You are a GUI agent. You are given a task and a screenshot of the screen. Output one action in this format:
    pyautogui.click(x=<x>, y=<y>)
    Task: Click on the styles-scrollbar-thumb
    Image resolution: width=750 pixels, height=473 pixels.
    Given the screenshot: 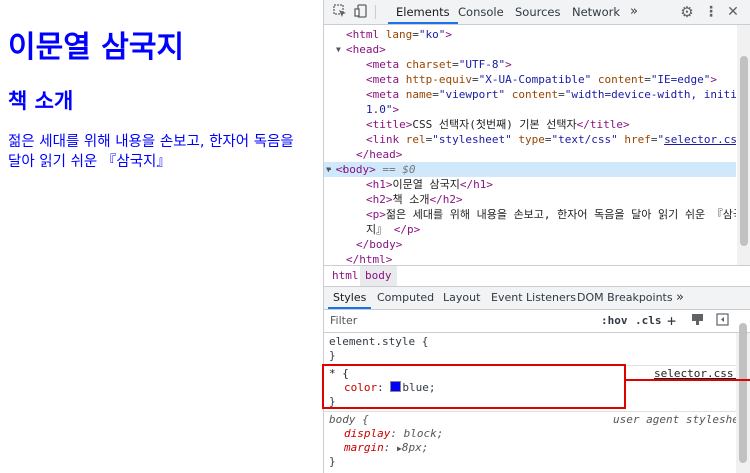 What is the action you would take?
    pyautogui.click(x=743, y=393)
    